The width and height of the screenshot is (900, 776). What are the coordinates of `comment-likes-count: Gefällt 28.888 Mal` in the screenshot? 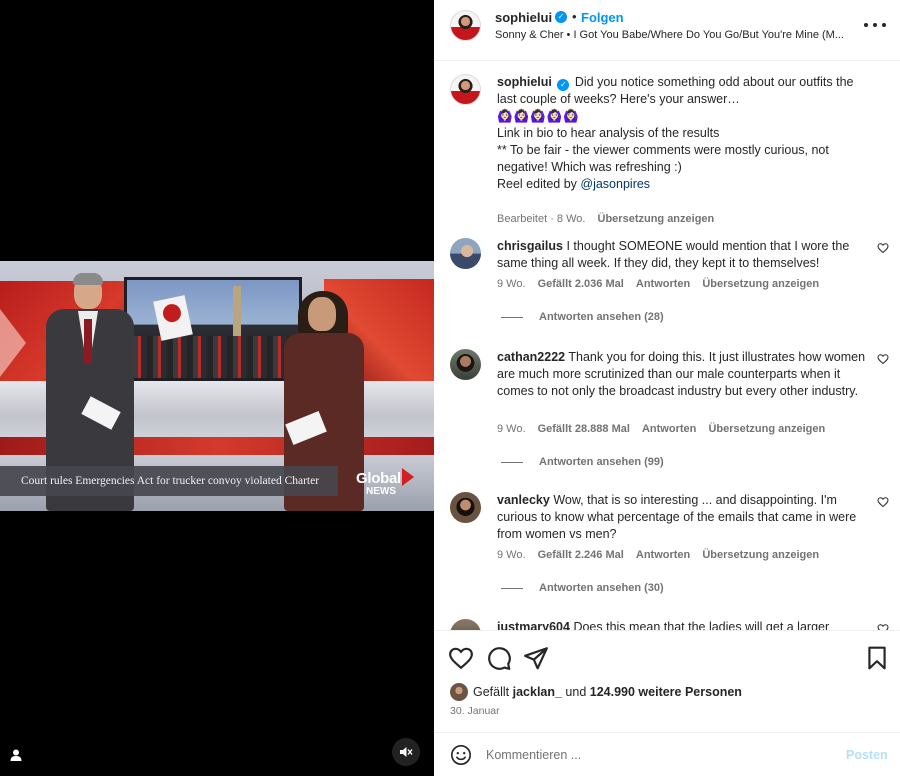 It's located at (584, 429).